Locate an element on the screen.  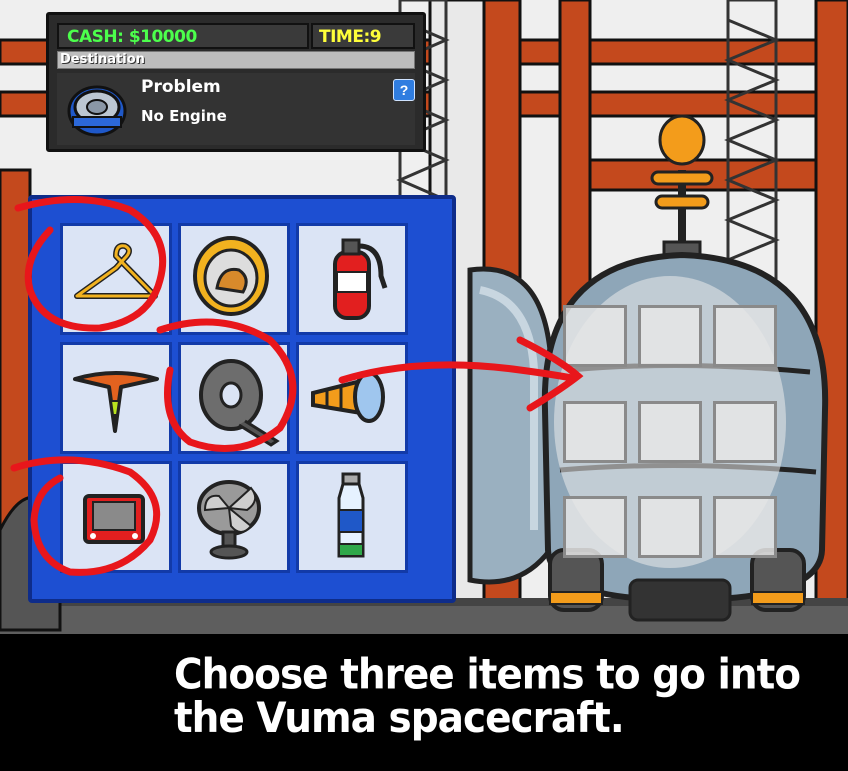
problem-detail: No Engine is located at coordinates (184, 116).